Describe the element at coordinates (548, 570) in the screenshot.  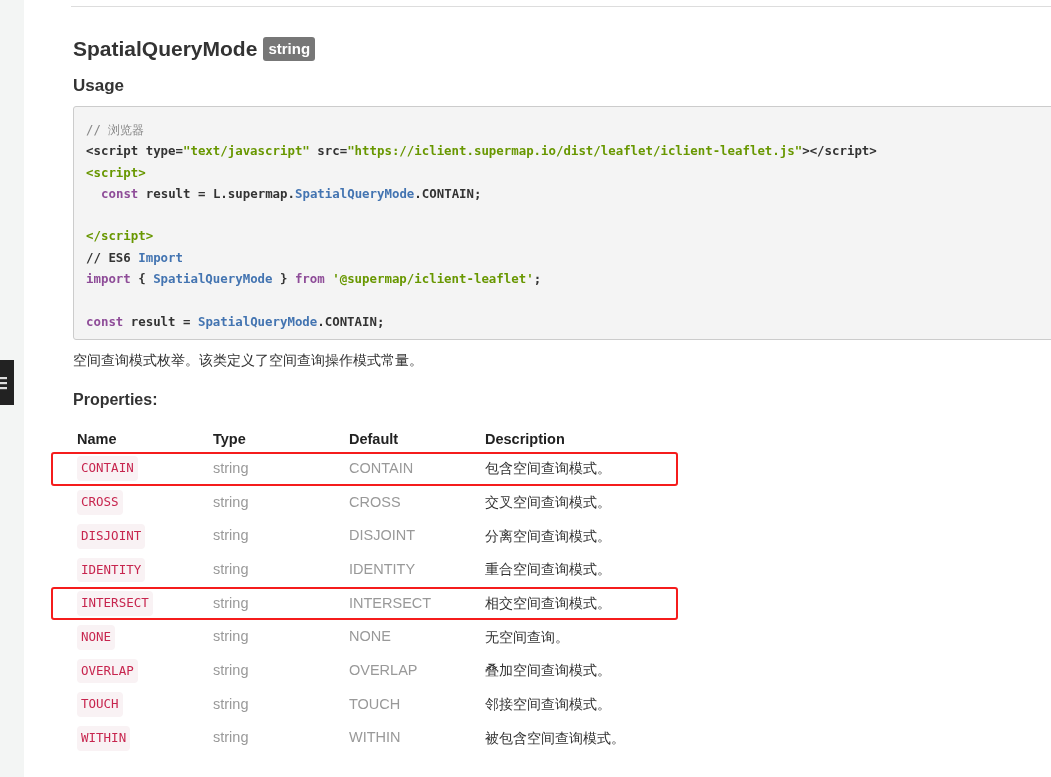
I see `table-cell-text: 重合空间查询模式。` at that location.